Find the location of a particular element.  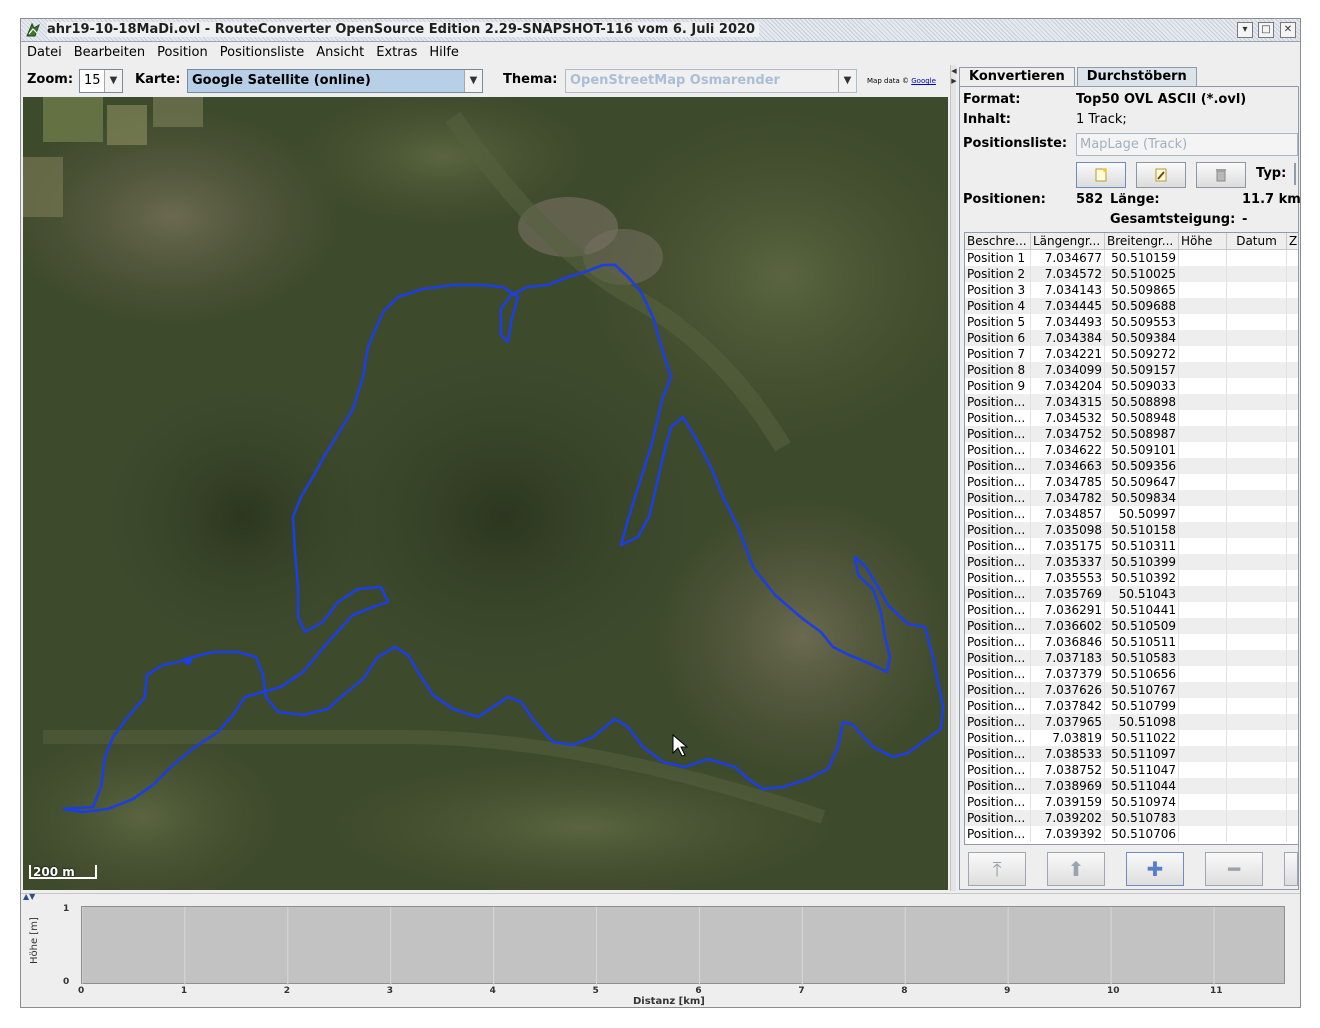

table-row: Position... 7.037183 50.510583 is located at coordinates (1131, 658).